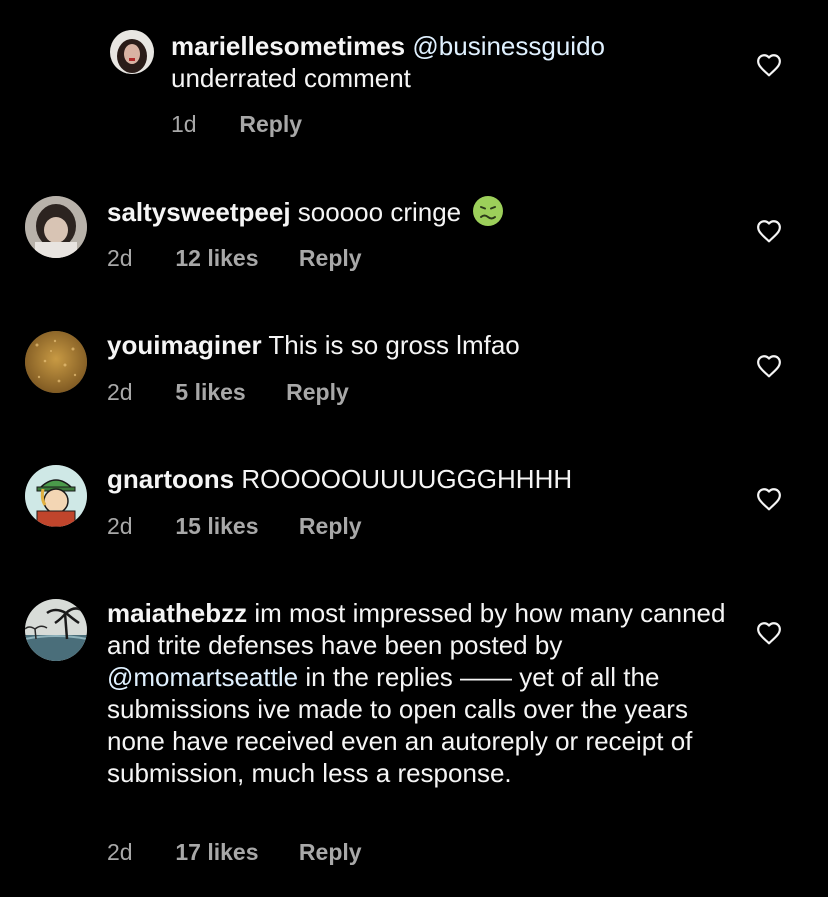 Image resolution: width=828 pixels, height=897 pixels. I want to click on comment-meta: 2d 5 likes Reply, so click(228, 392).